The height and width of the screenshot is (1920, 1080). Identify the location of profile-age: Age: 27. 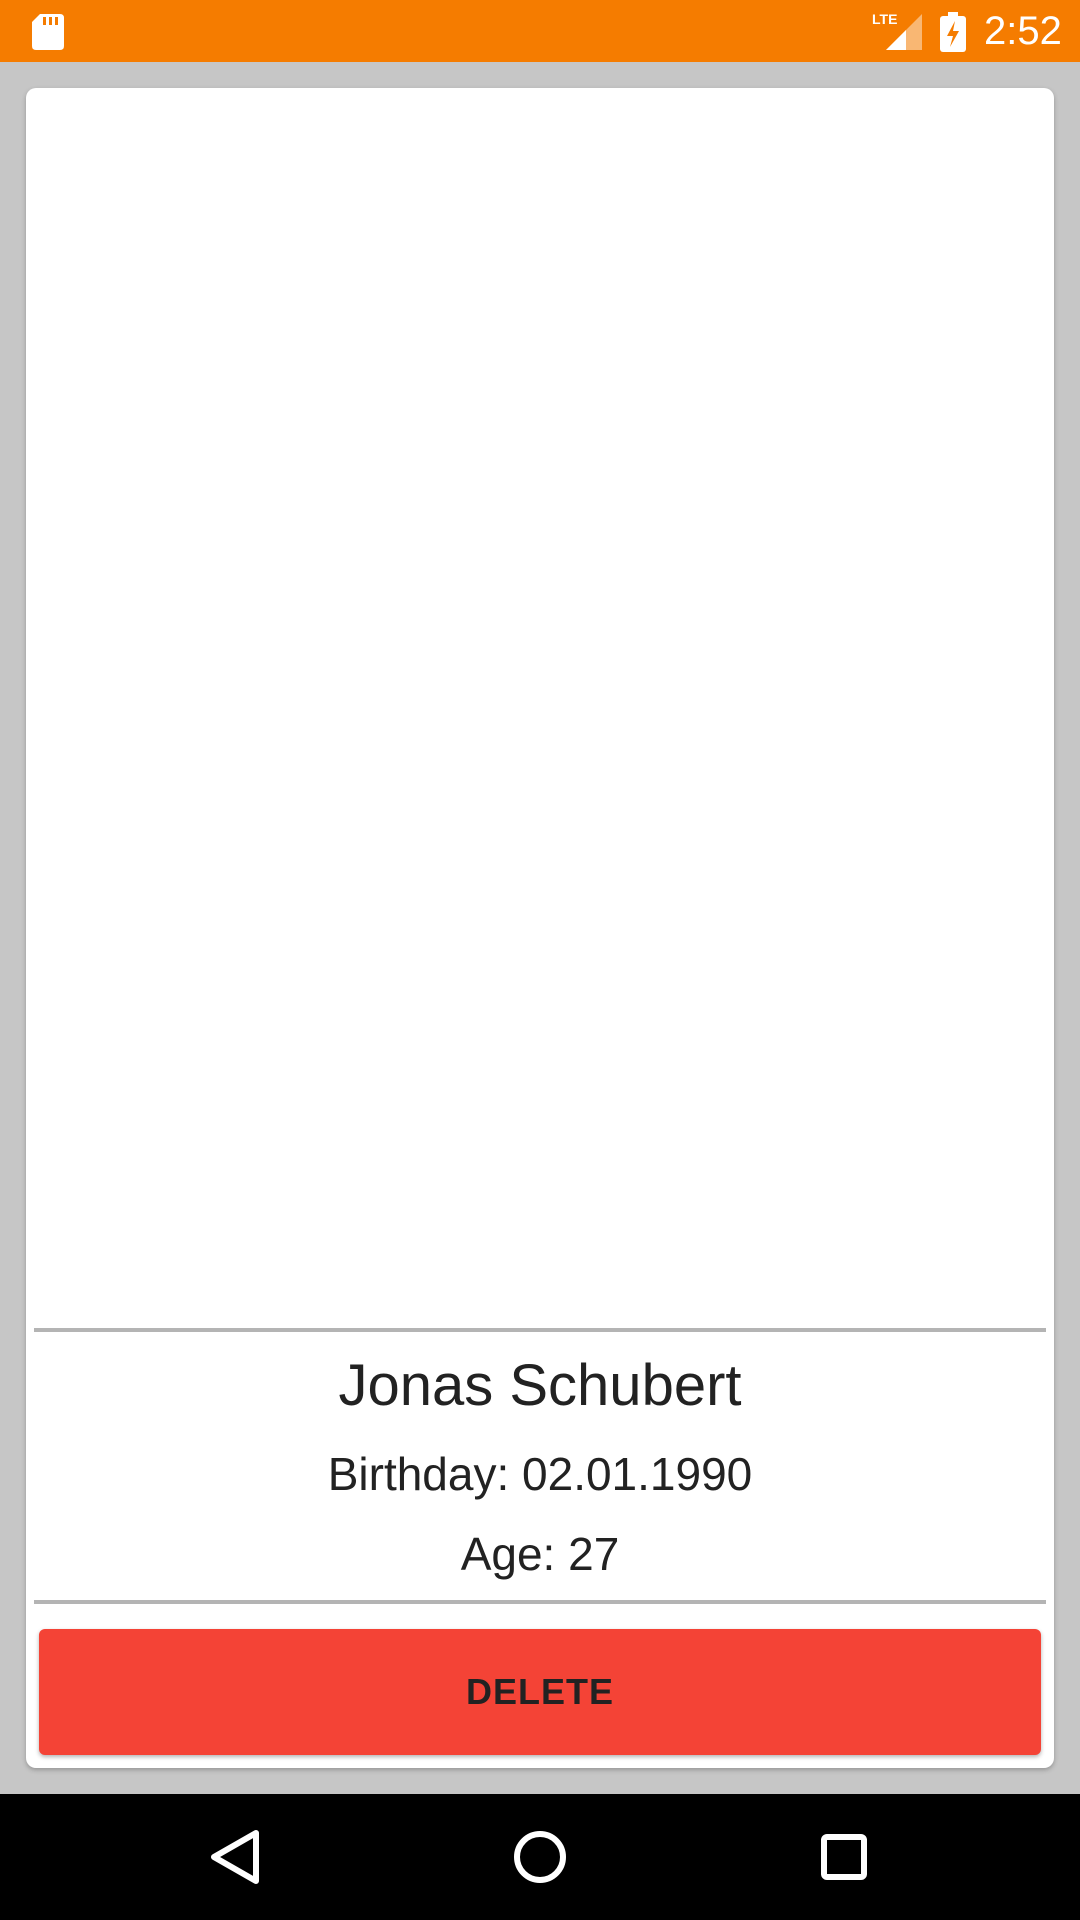
(540, 1554).